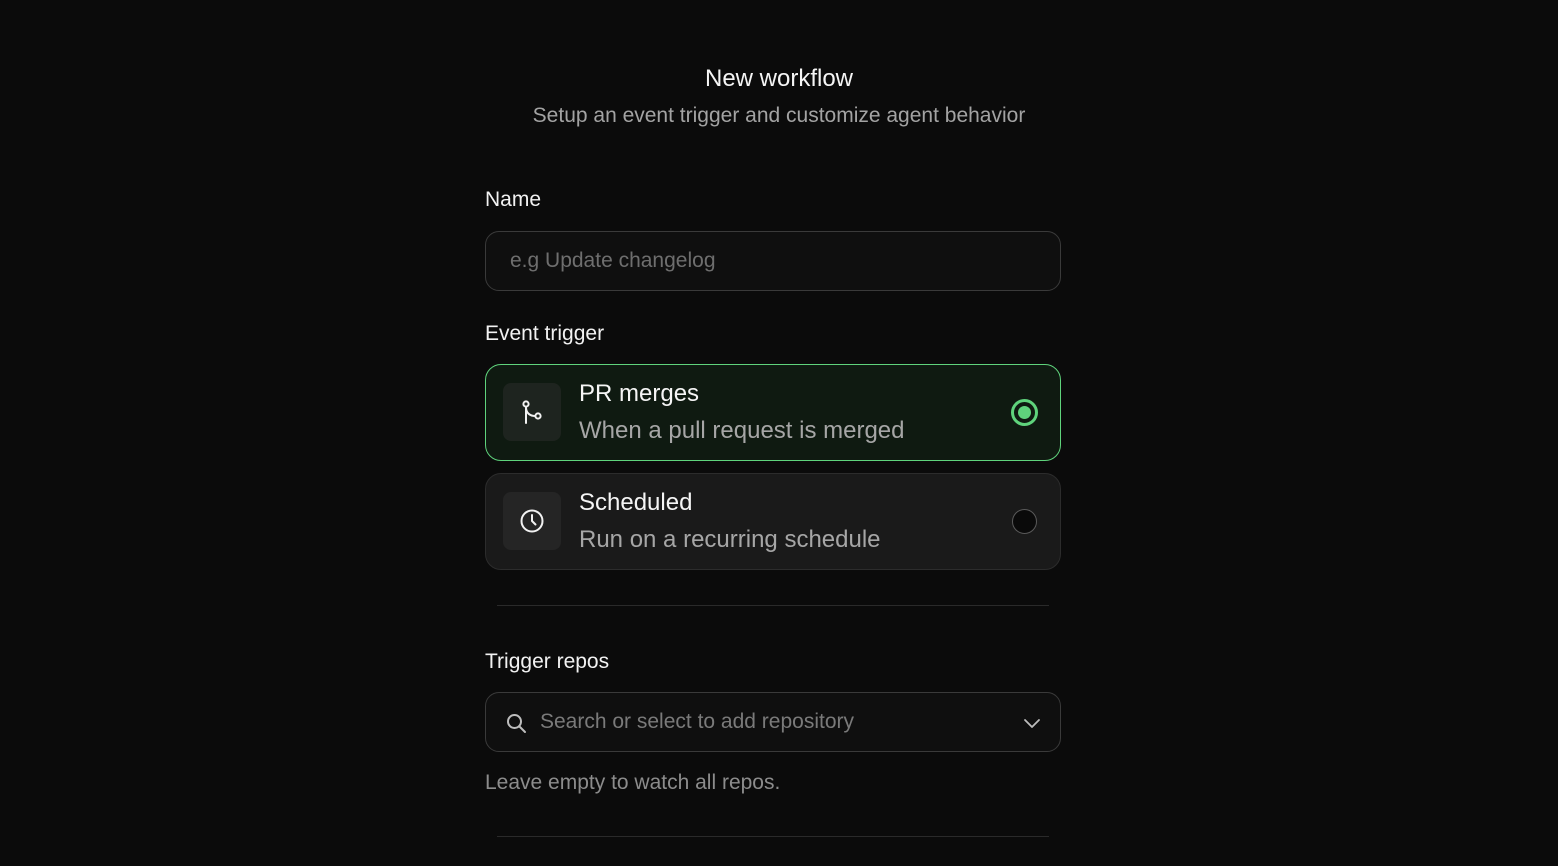  I want to click on event-trigger-label: Event trigger, so click(545, 333).